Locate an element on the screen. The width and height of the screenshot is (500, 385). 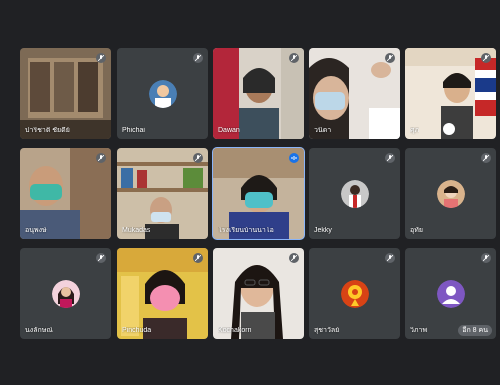
participant-name: Kochakorn is located at coordinates (235, 330).